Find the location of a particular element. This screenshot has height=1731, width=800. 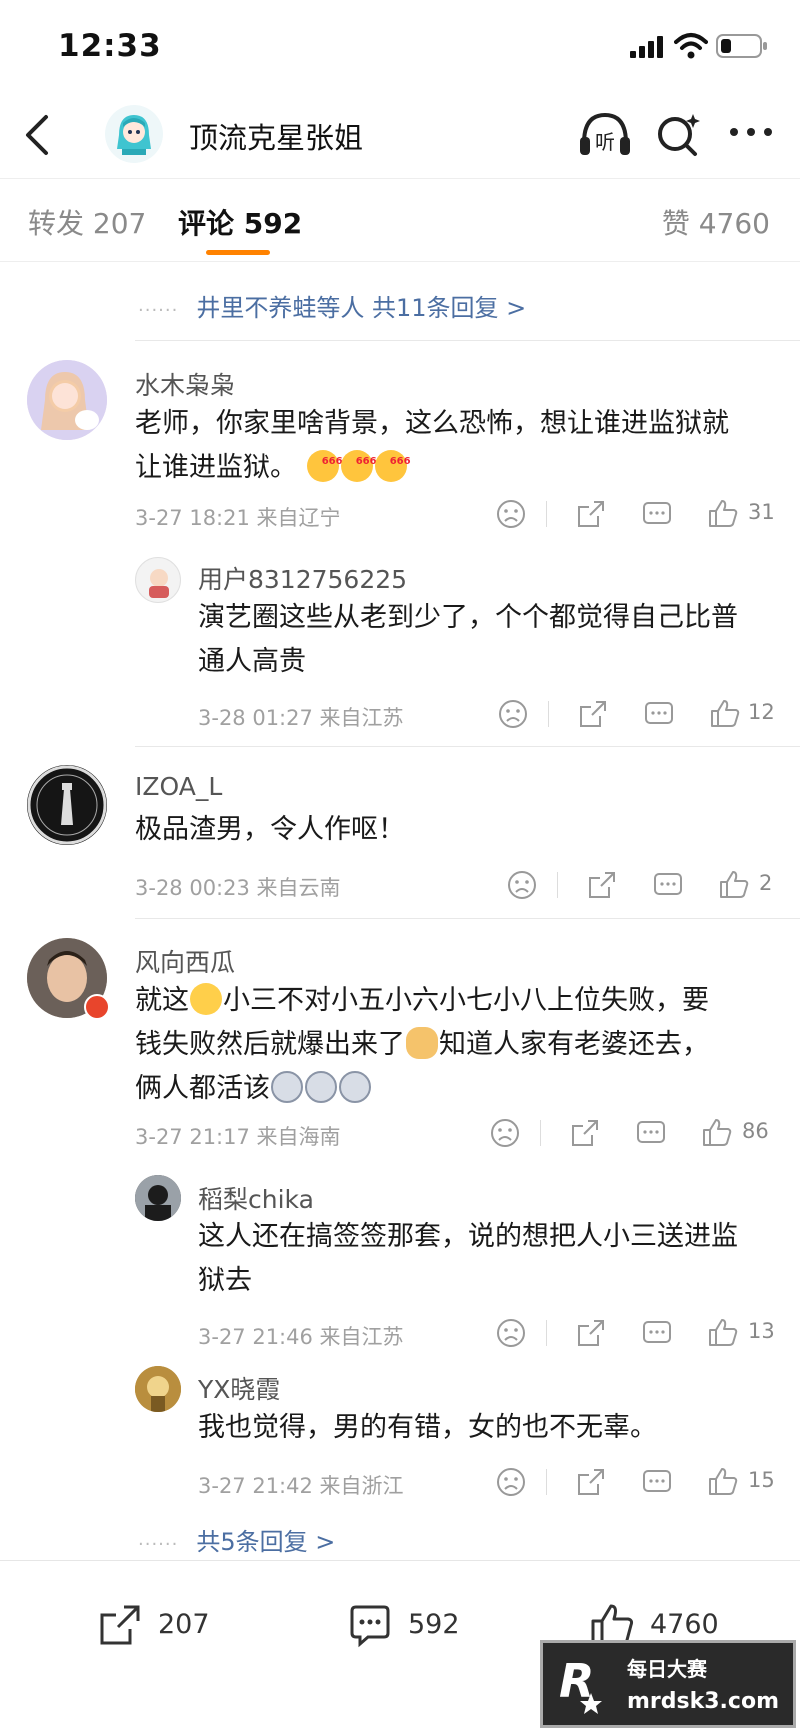

username: 稻梨chika is located at coordinates (256, 1198).